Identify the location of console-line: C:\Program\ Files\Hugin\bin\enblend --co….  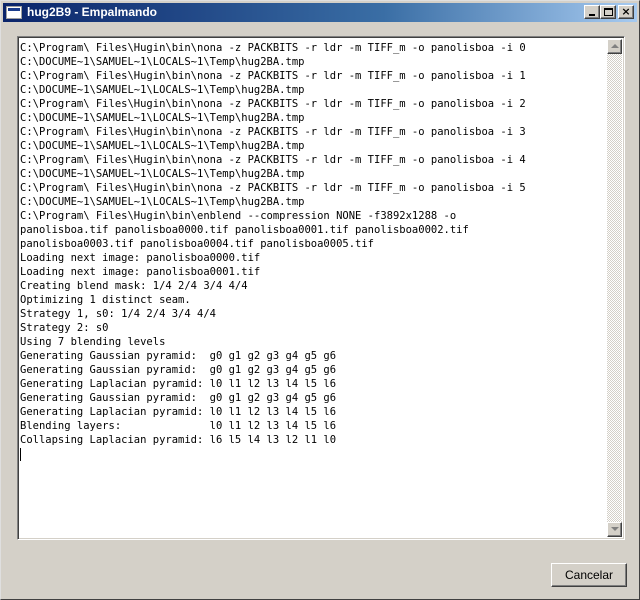
(238, 216).